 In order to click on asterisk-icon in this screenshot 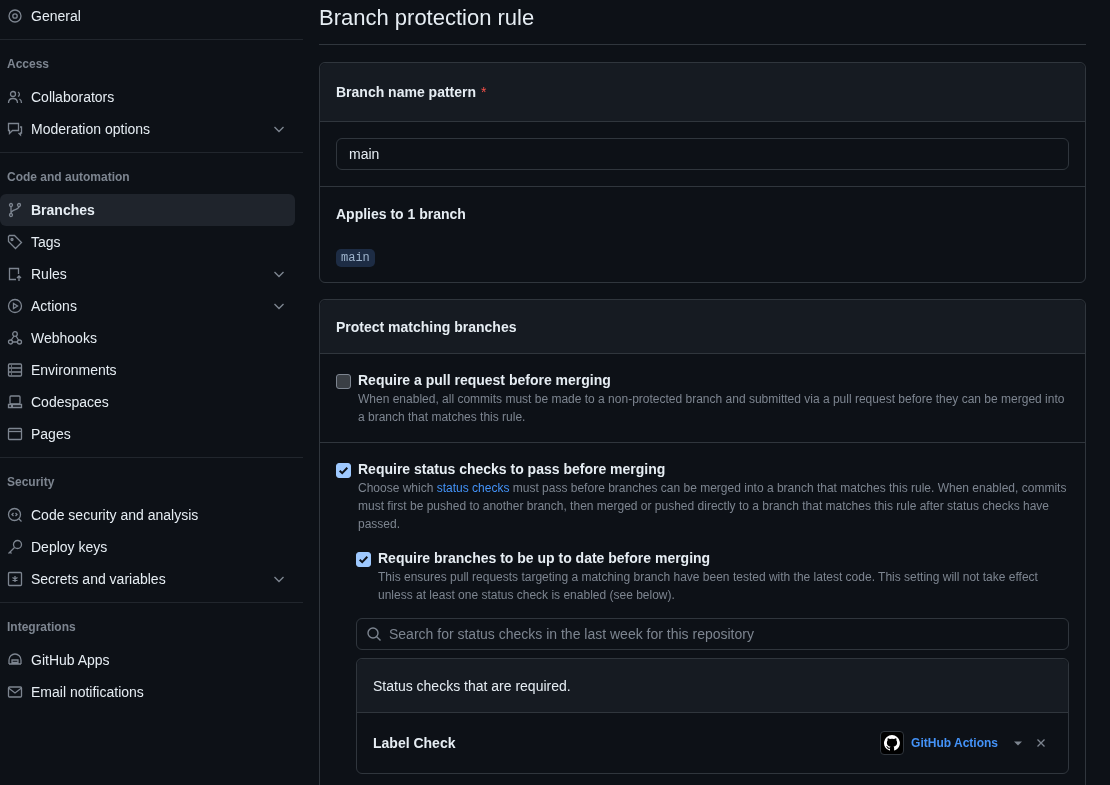, I will do `click(15, 579)`.